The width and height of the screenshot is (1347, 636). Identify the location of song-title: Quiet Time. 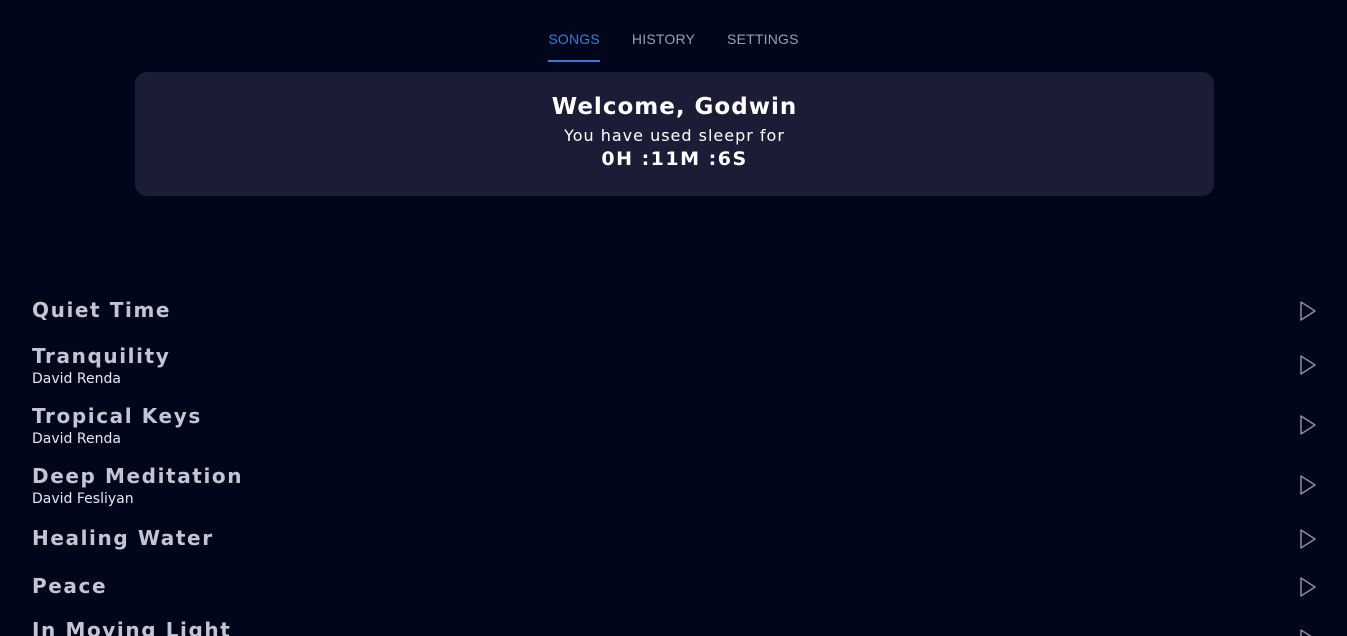
(102, 310).